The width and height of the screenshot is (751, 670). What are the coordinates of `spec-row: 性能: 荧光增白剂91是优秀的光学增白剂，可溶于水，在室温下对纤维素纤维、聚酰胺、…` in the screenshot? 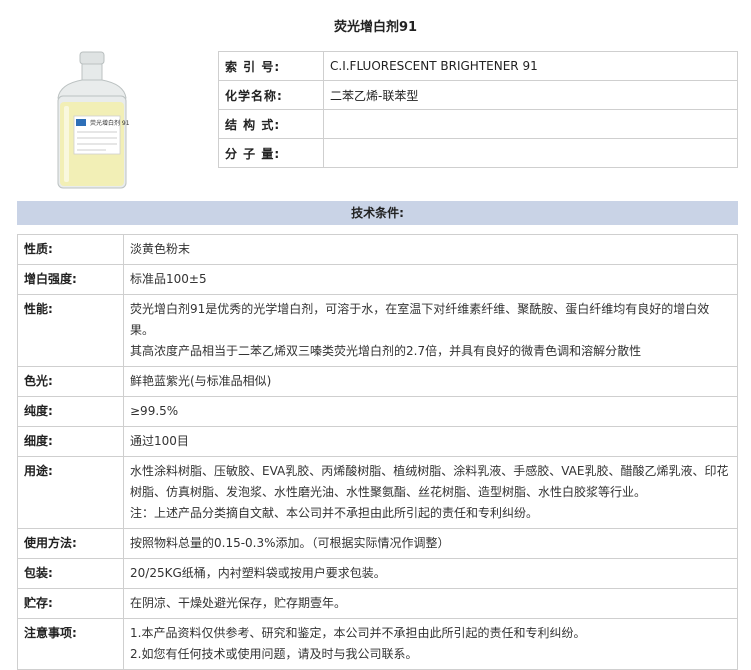 It's located at (377, 330).